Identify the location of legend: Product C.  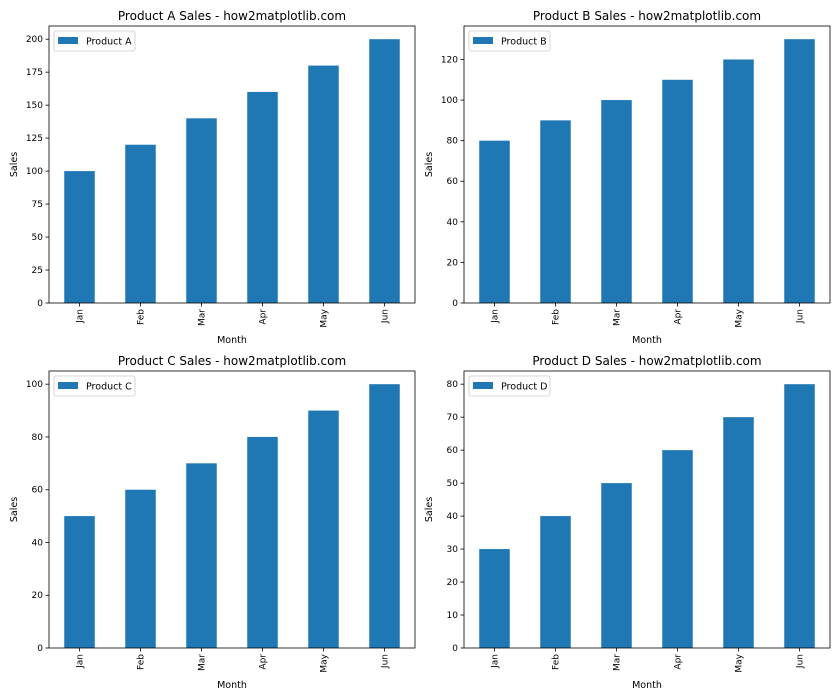
(94, 386).